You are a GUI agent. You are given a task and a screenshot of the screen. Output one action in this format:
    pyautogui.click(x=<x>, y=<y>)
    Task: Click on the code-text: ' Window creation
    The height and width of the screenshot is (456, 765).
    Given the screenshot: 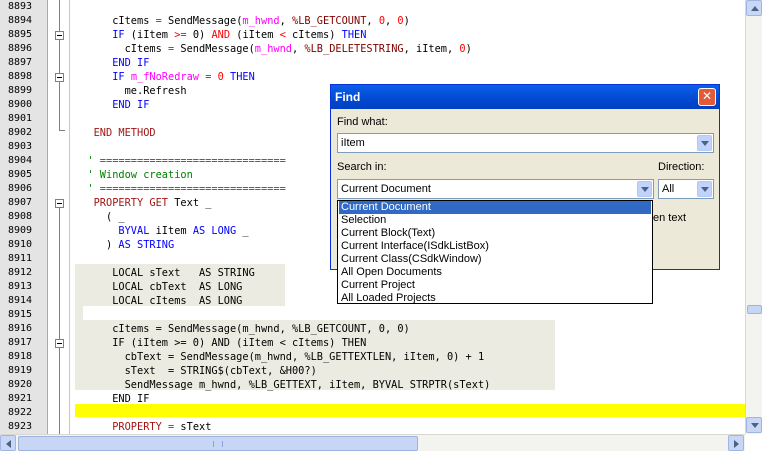 What is the action you would take?
    pyautogui.click(x=133, y=175)
    